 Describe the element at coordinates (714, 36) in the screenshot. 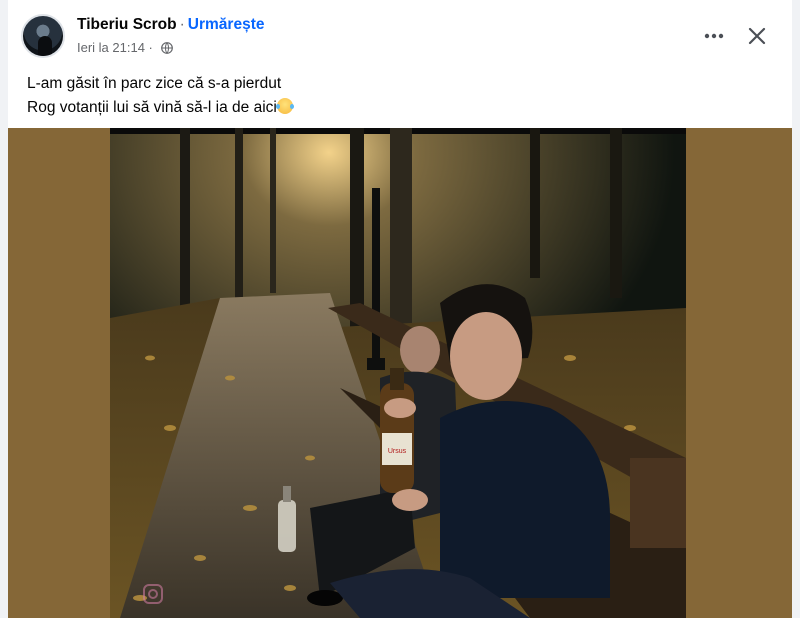

I see `more-options-icon` at that location.